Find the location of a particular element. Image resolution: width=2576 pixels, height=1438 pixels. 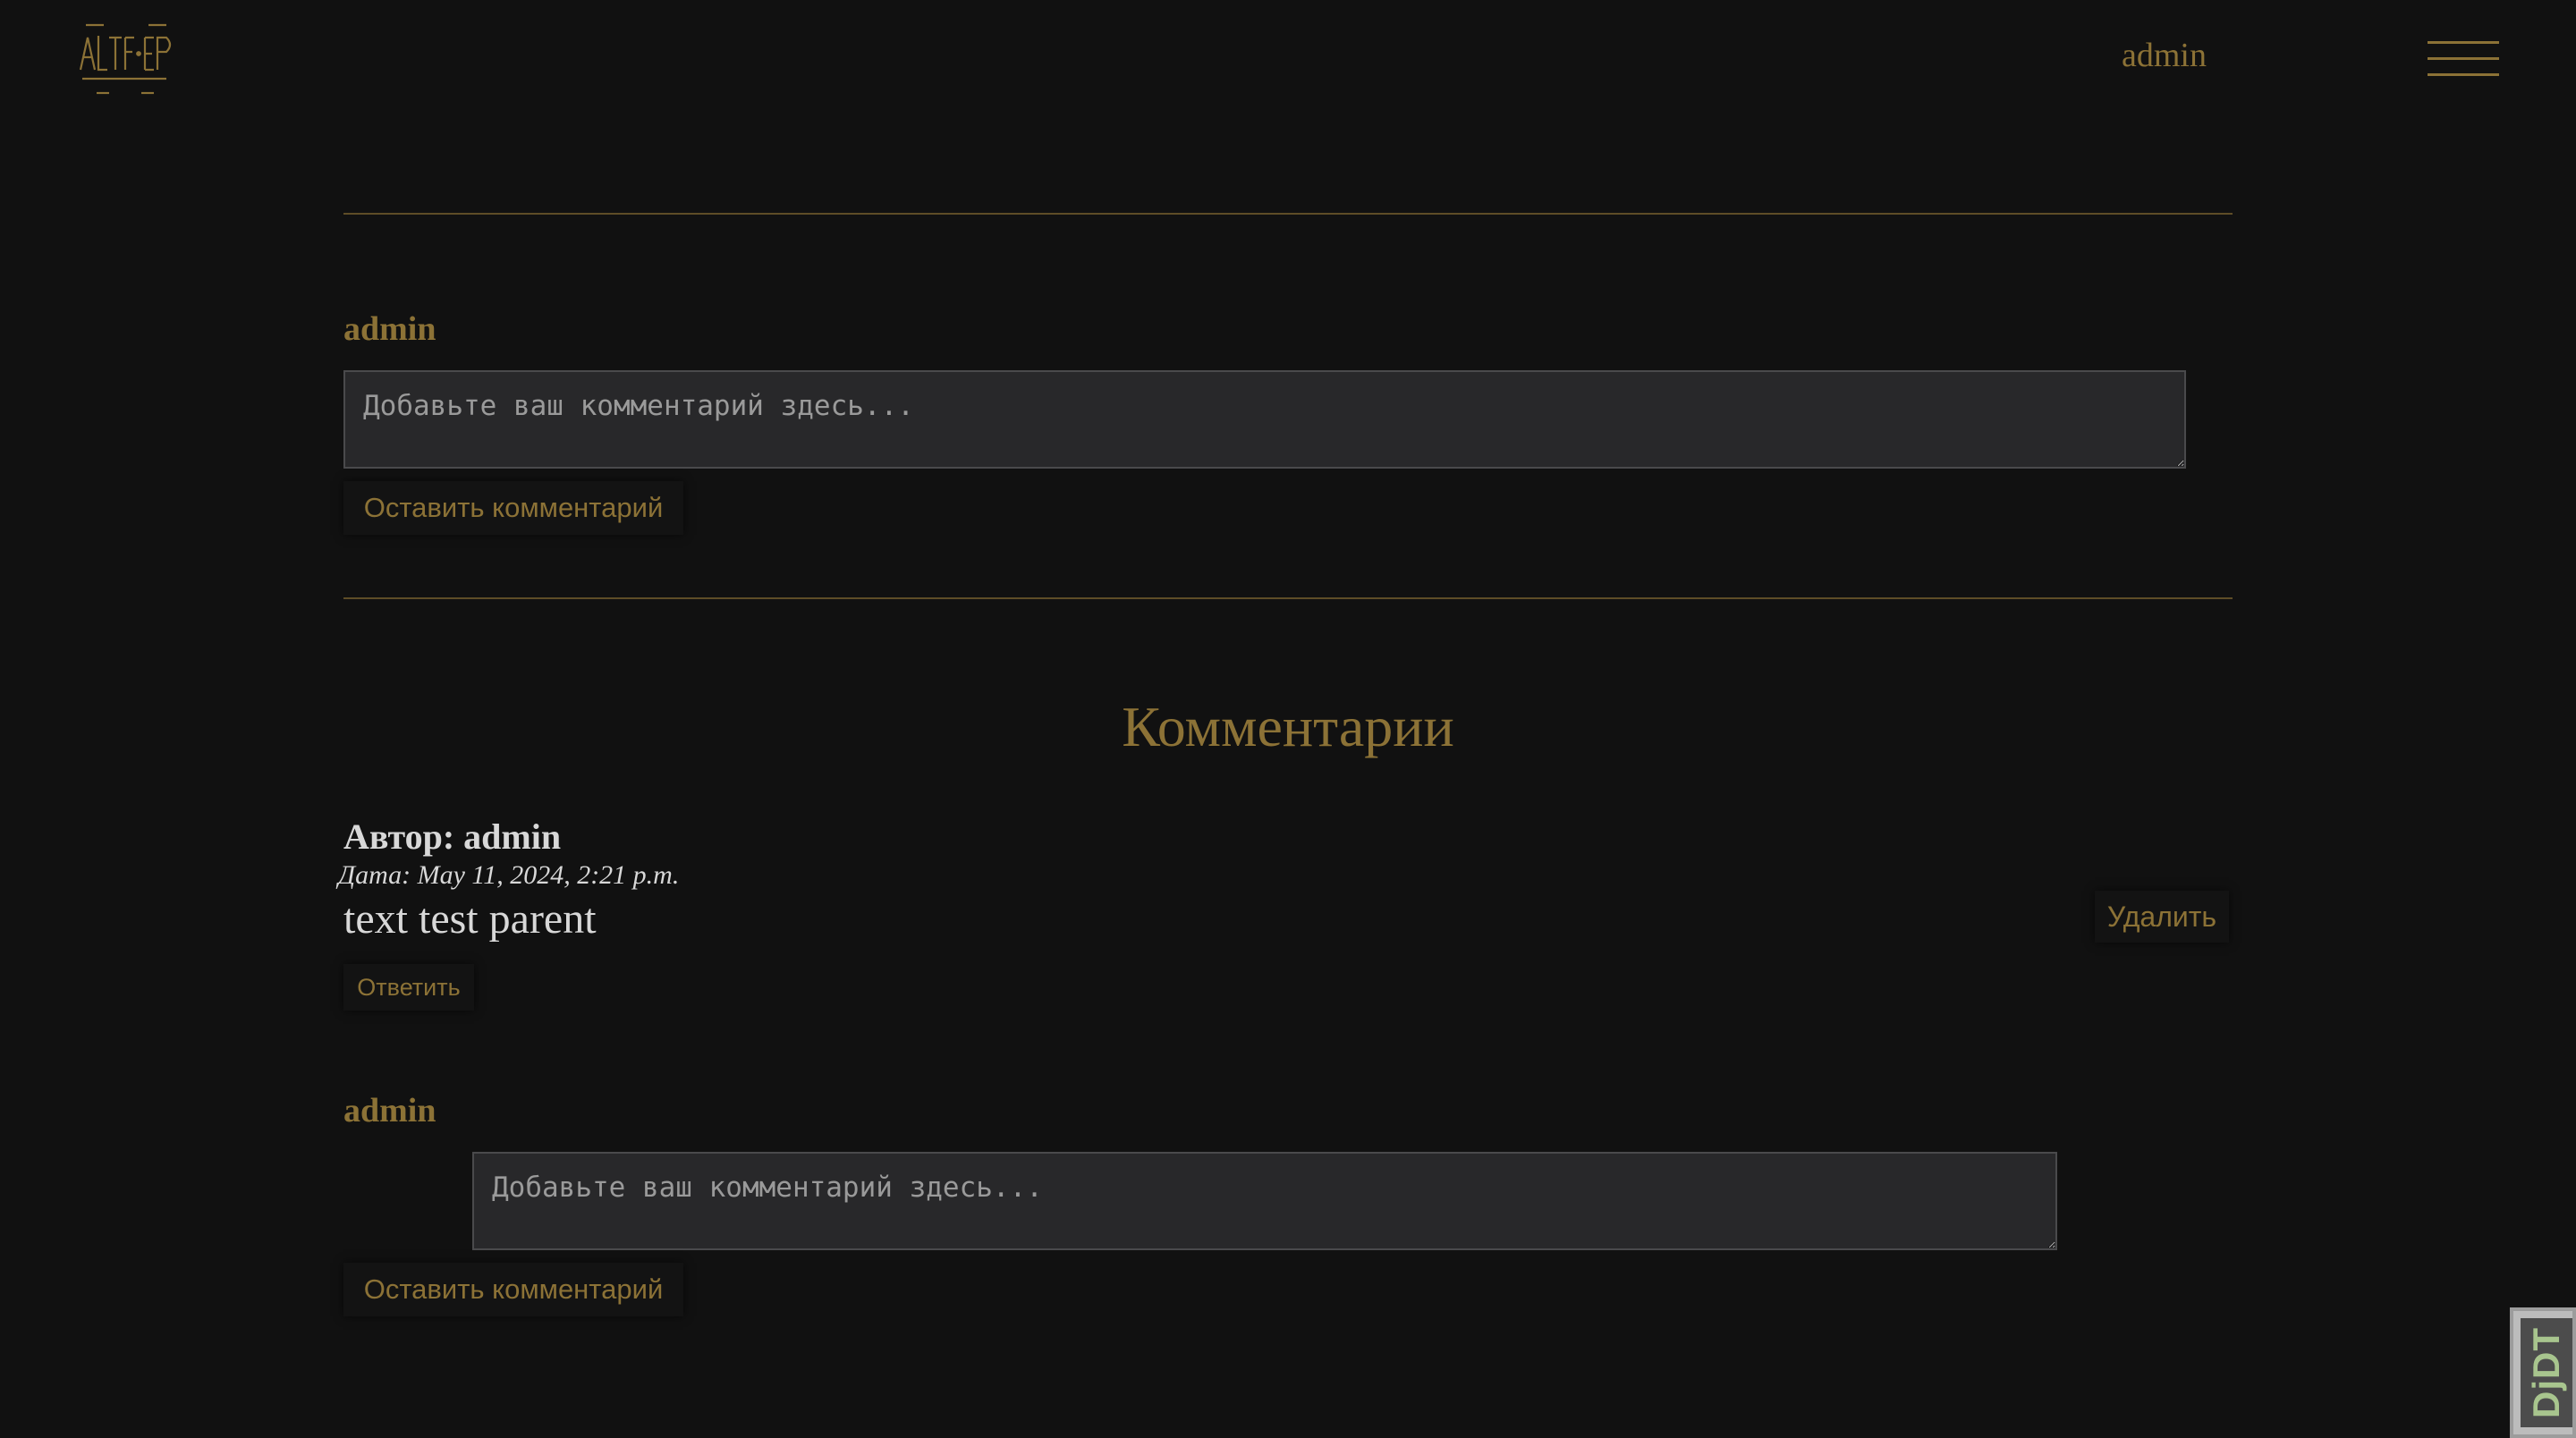

comment-date: Дата: May 11, 2024, 2:21 p.m. is located at coordinates (509, 875).